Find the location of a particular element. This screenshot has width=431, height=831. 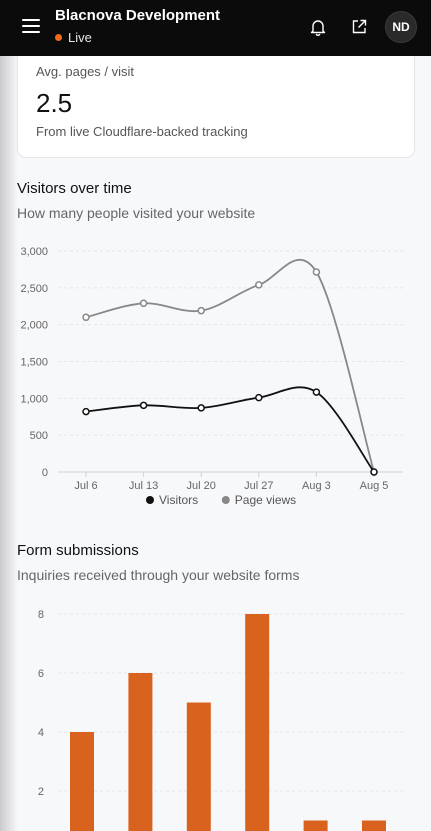

app-title: Blacnova Development is located at coordinates (138, 15).